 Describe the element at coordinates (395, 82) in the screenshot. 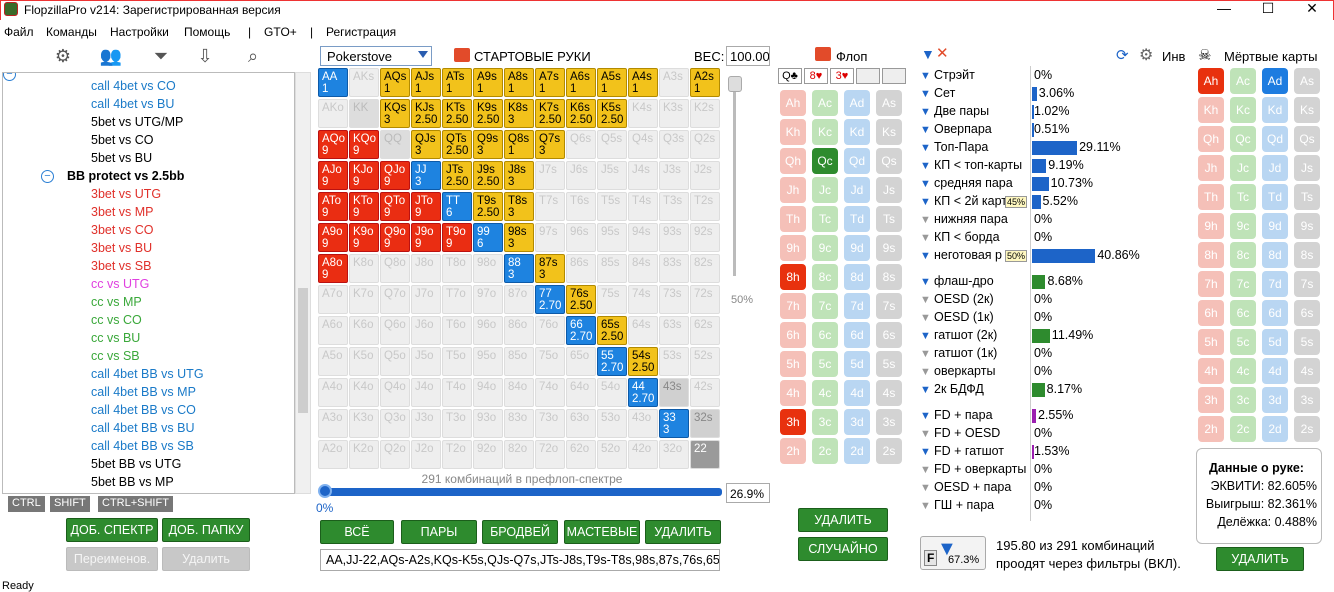

I see `hand-cell-AQs: AQs 1` at that location.